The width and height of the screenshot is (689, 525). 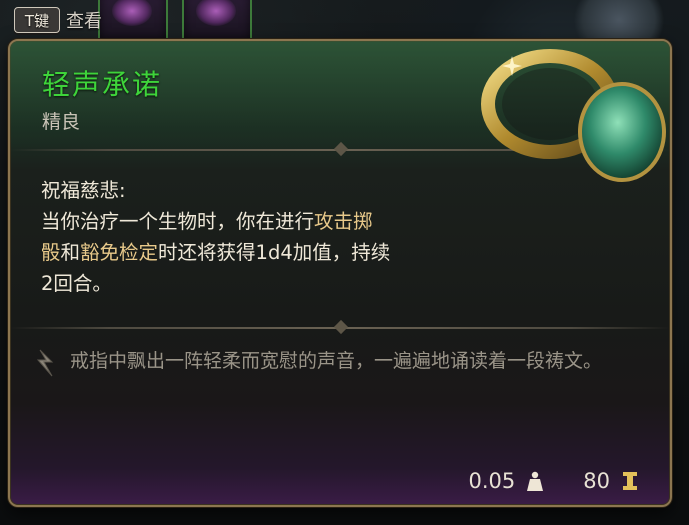 I want to click on ability-text: 当你治疗一个生物时，你在进行, so click(x=178, y=221).